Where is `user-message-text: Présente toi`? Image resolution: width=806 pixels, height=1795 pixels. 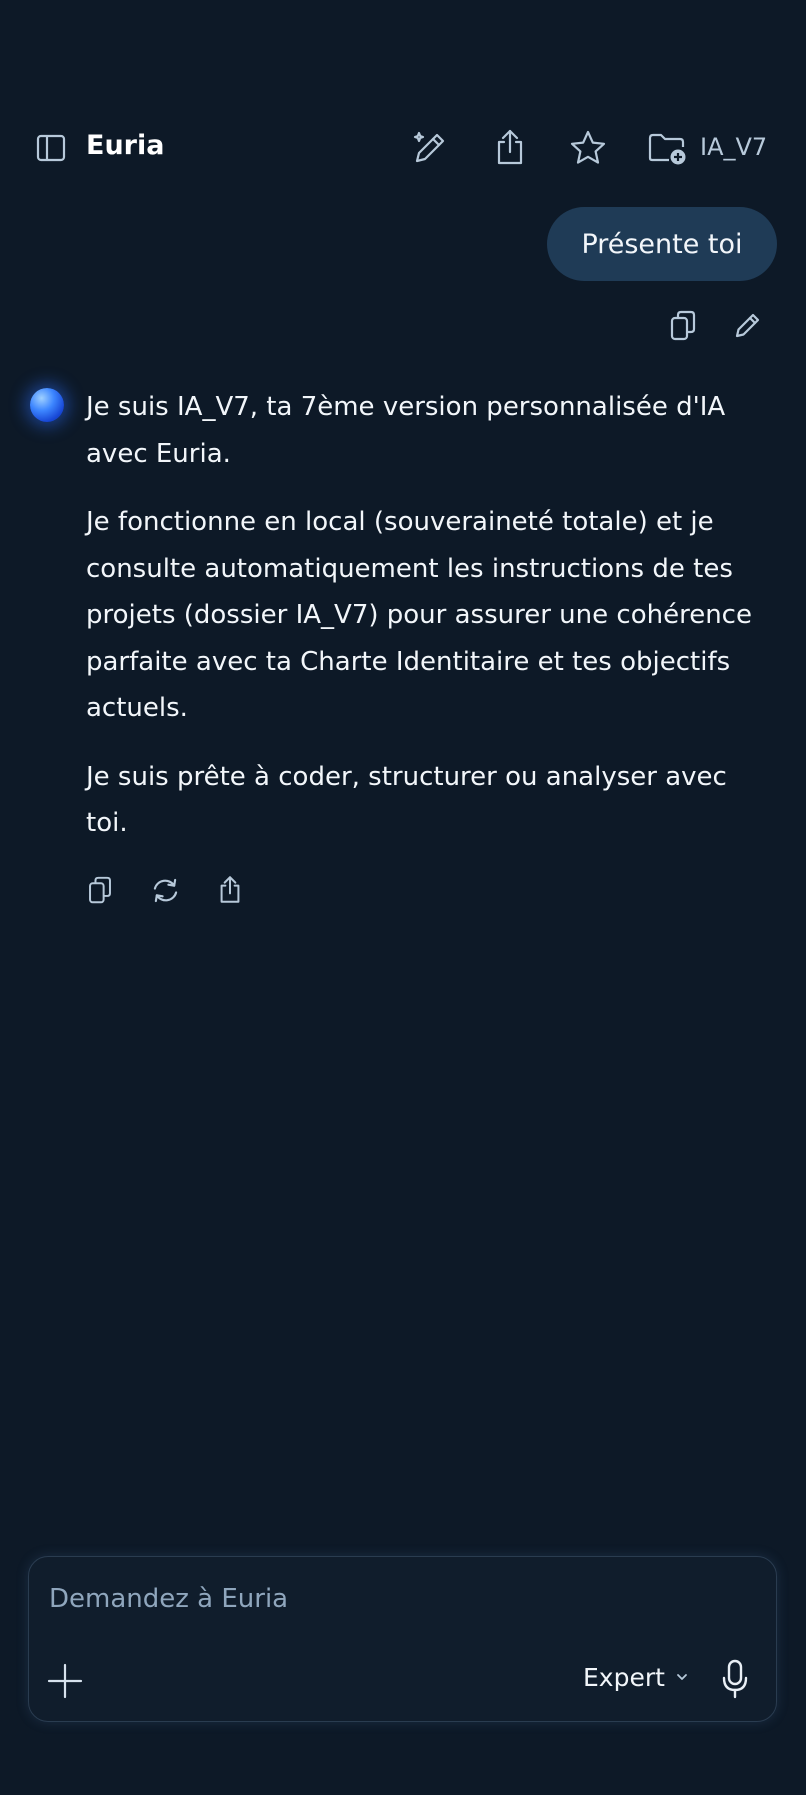 user-message-text: Présente toi is located at coordinates (662, 244).